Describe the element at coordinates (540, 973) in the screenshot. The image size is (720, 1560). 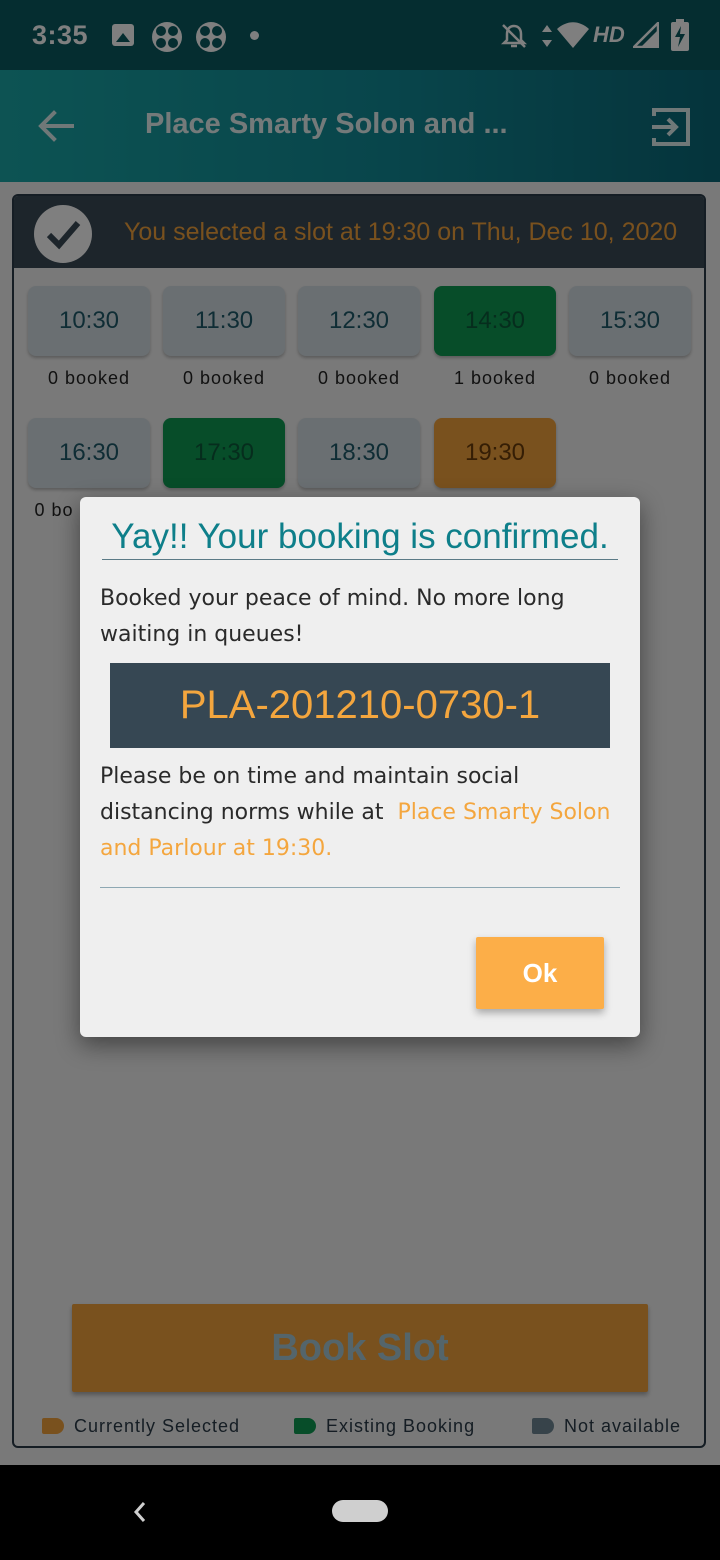
I see `ok-button: Ok` at that location.